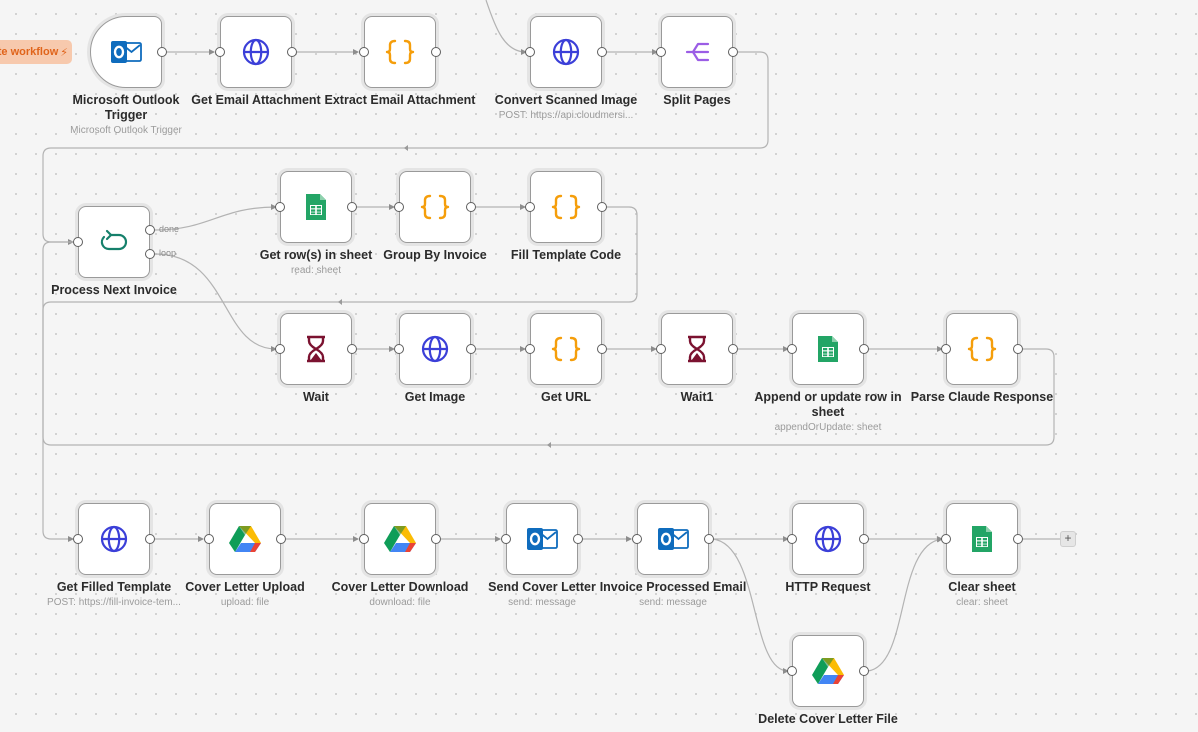 The image size is (1198, 732). Describe the element at coordinates (400, 100) in the screenshot. I see `node-label: Extract Email Attachment` at that location.